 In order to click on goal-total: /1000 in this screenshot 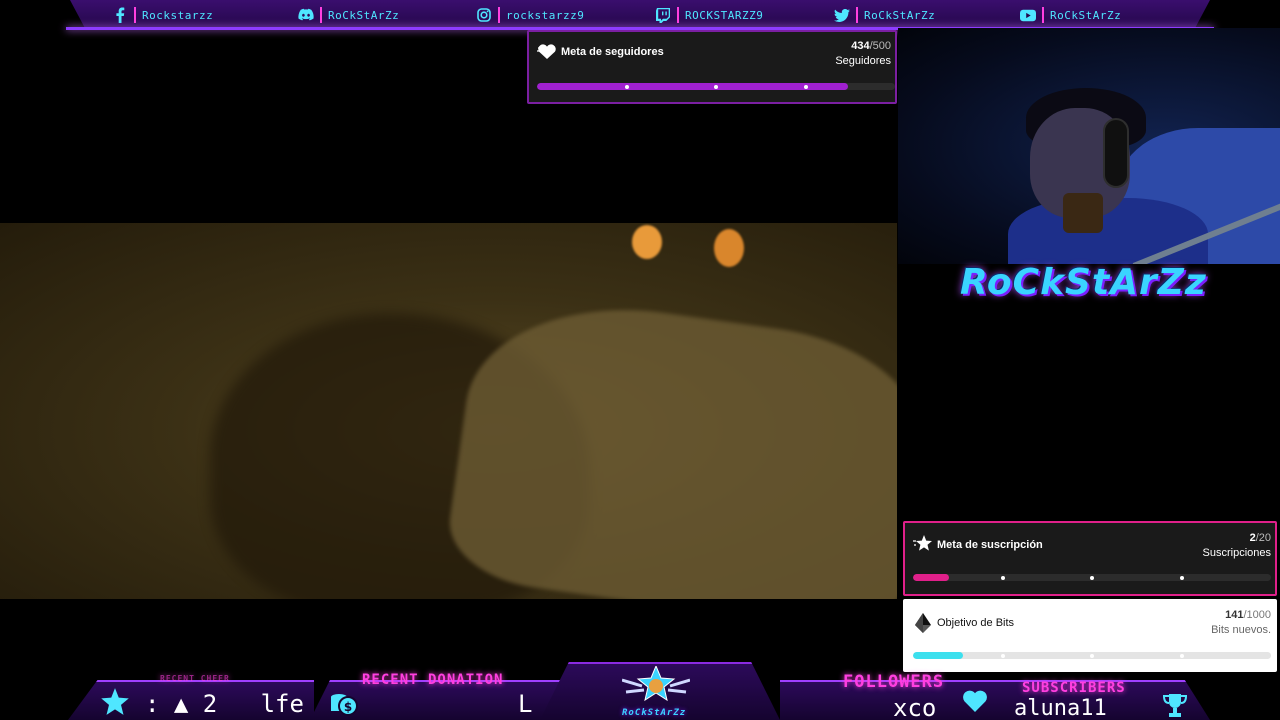, I will do `click(1257, 615)`.